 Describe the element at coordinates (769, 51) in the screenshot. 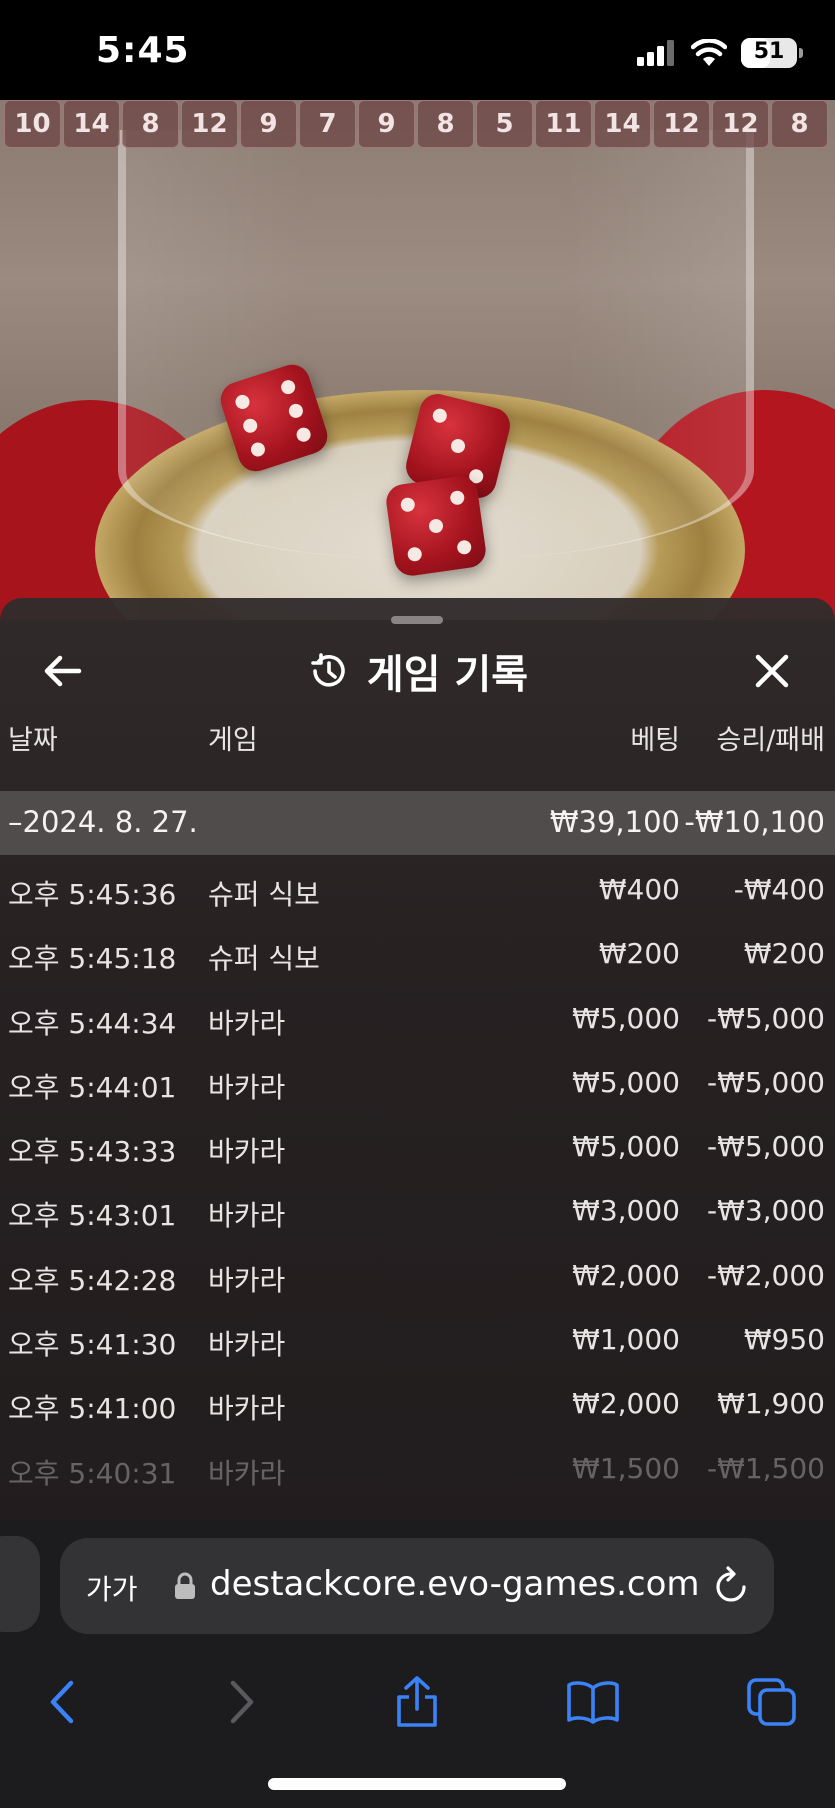

I see `battery-percent: 51` at that location.